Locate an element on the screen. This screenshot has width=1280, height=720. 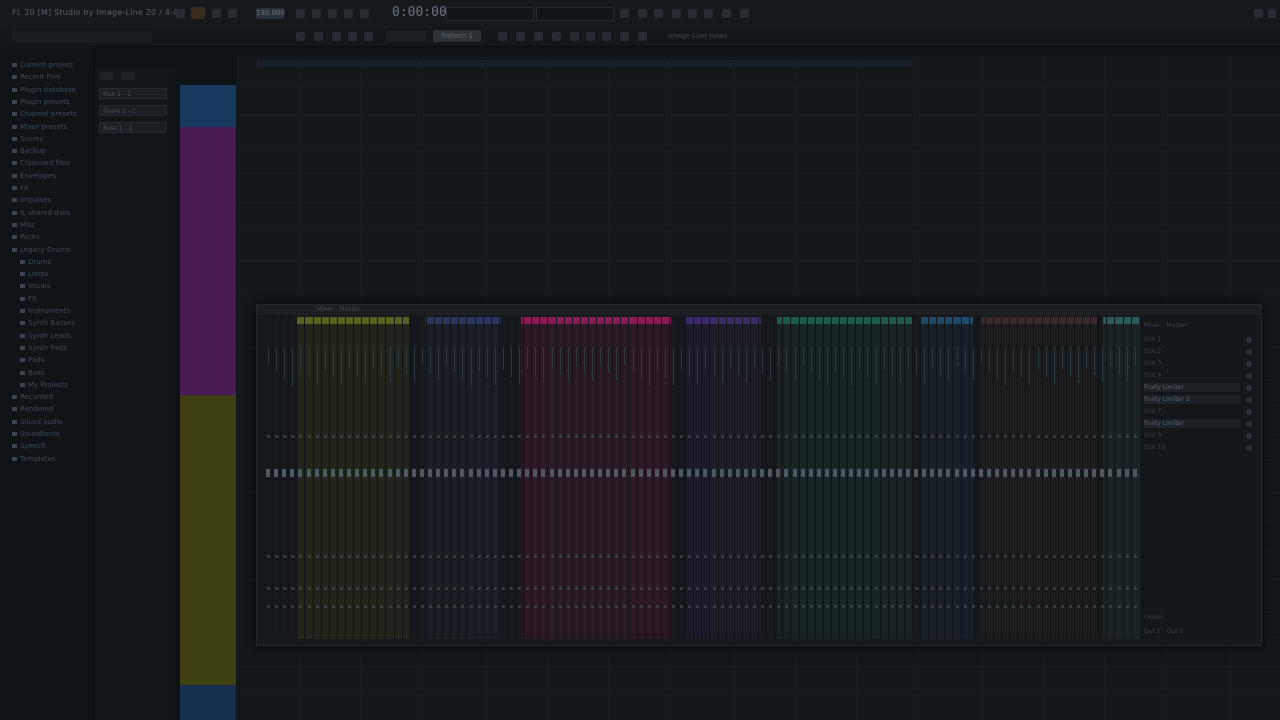
snap-select is located at coordinates (406, 36).